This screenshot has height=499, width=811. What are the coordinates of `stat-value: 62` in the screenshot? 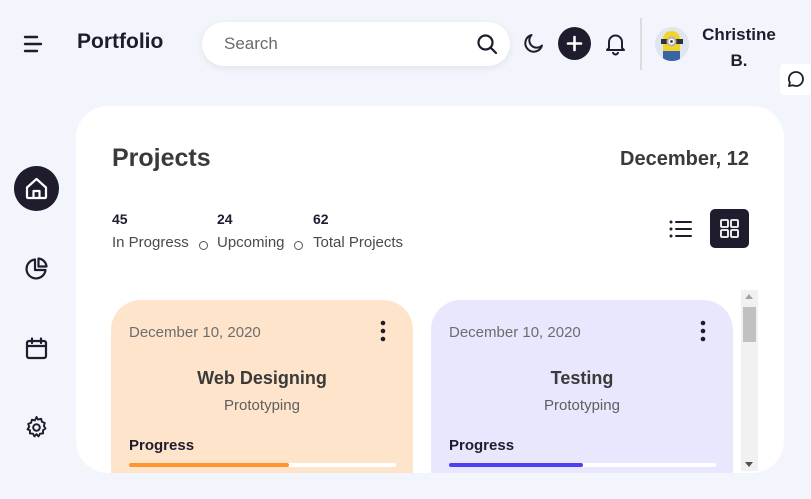 It's located at (321, 219).